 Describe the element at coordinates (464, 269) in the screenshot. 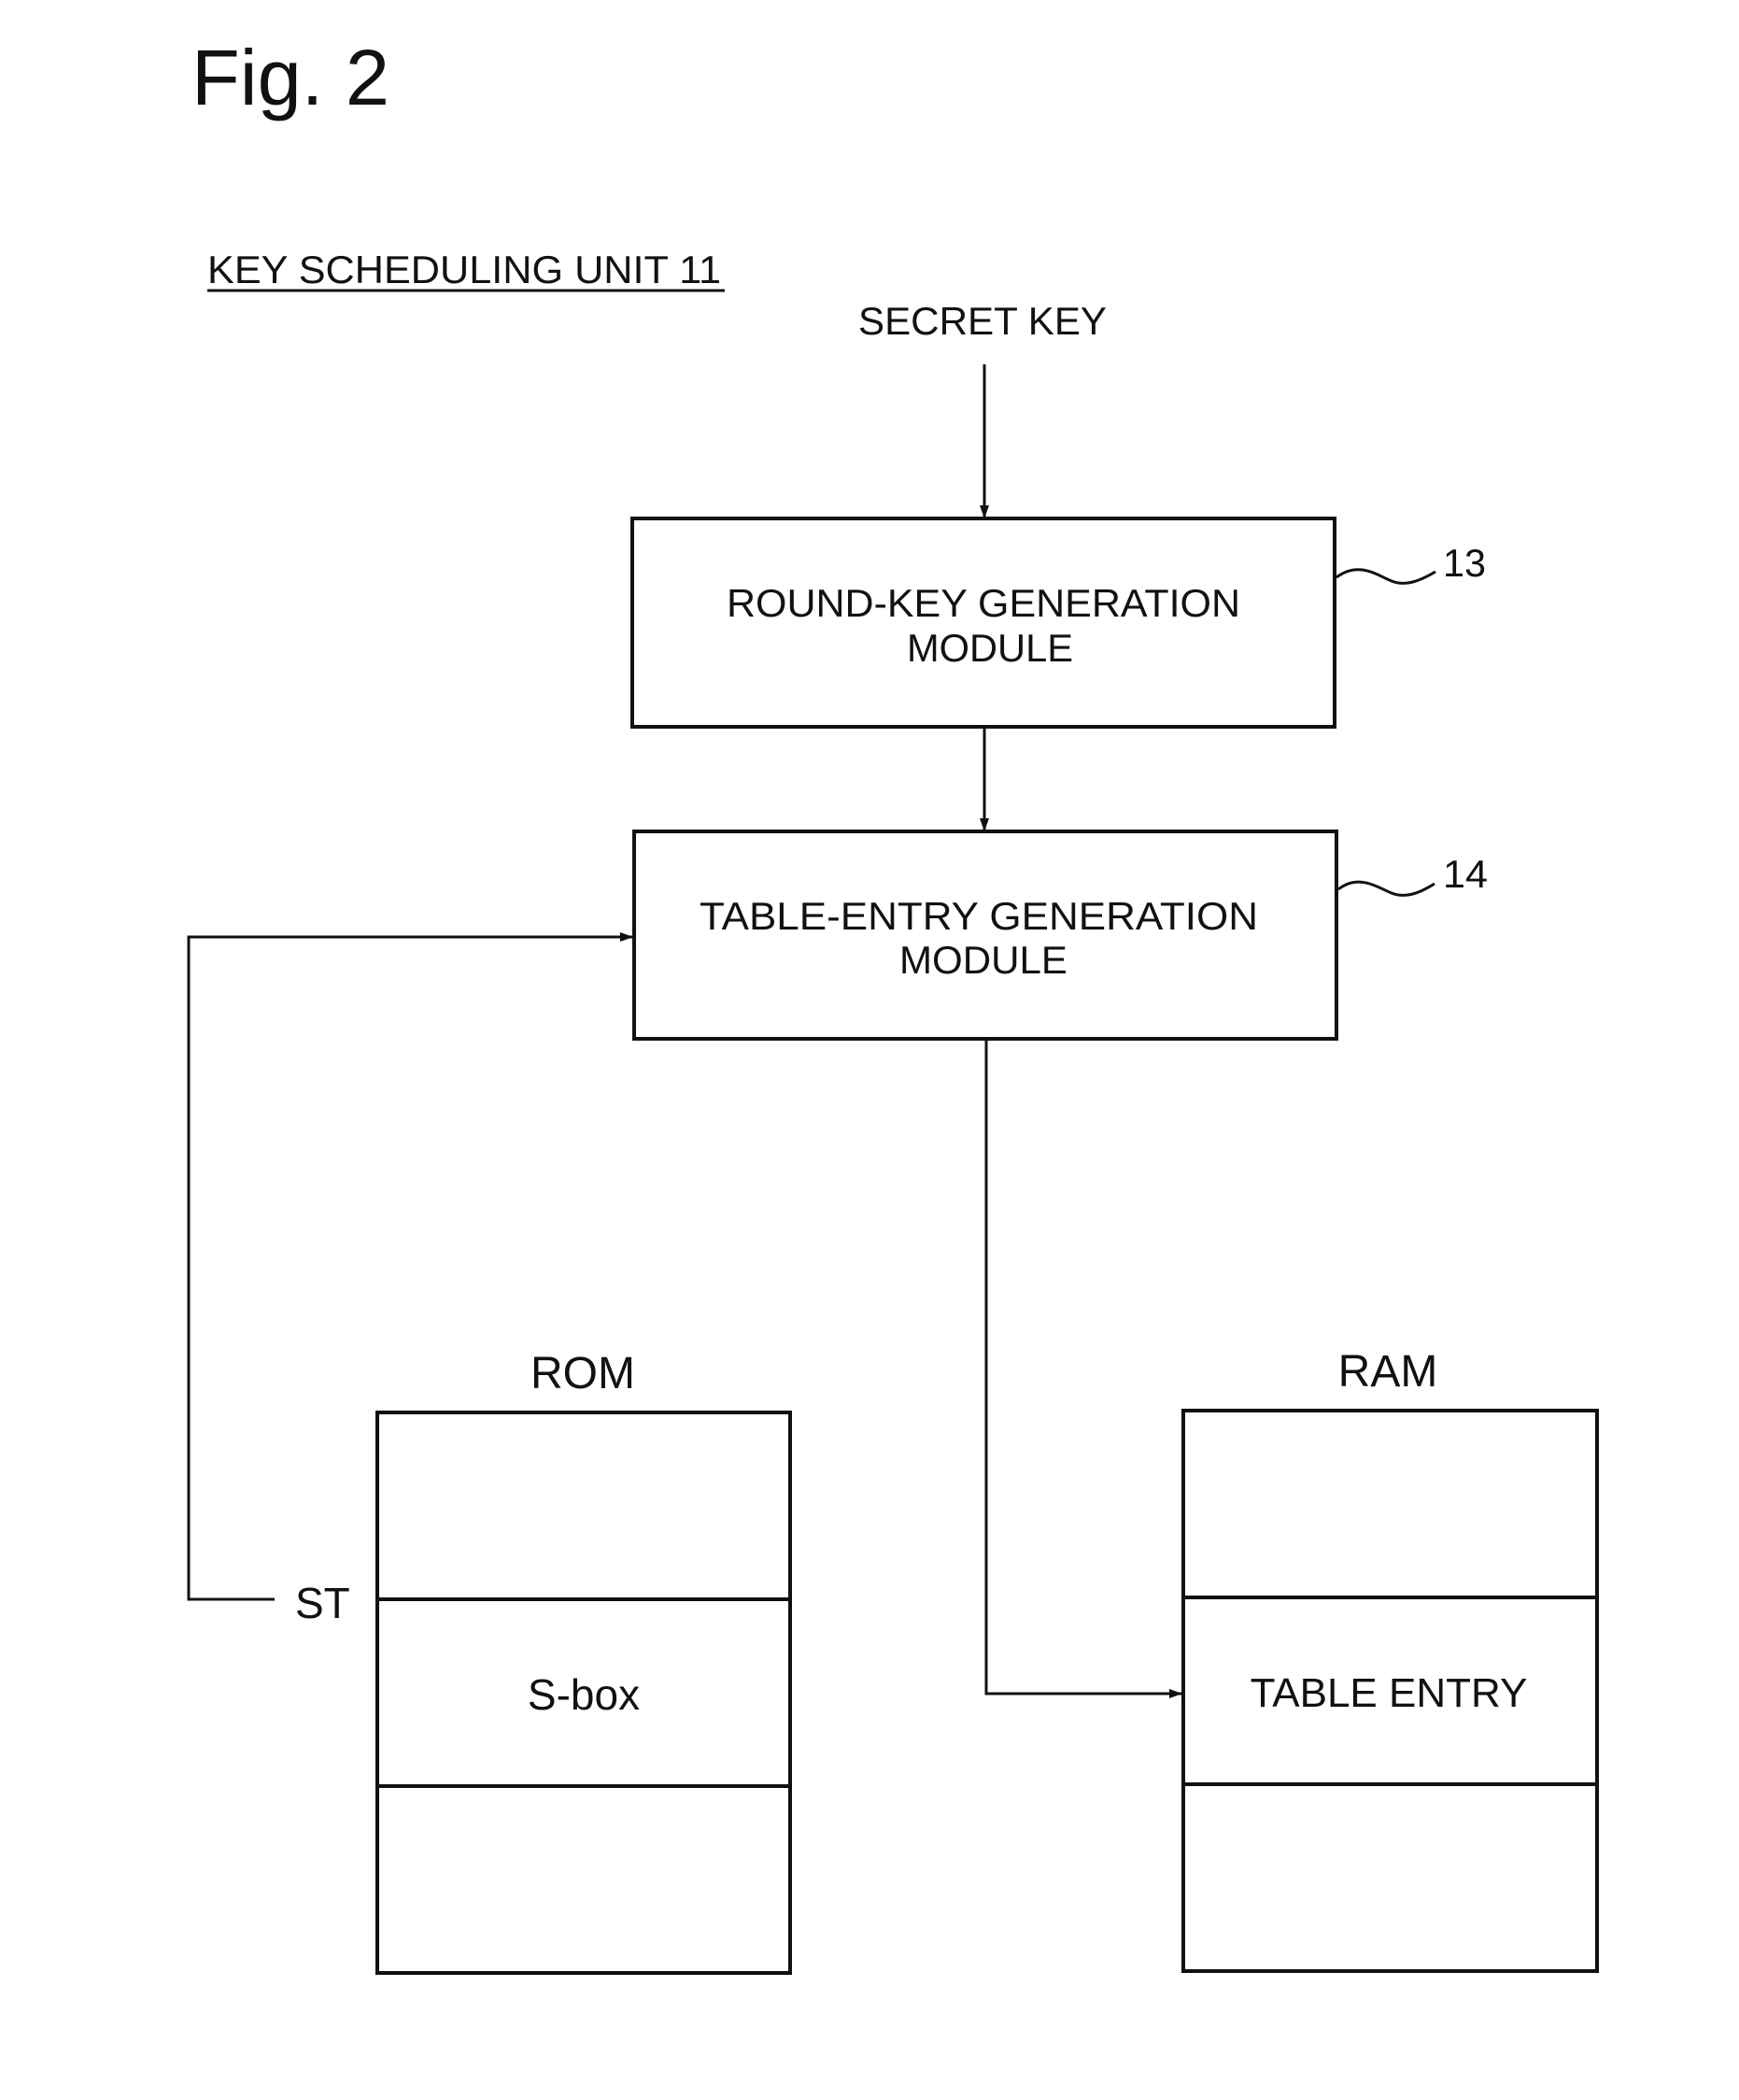

I see `unit-label: KEY SCHEDULING UNIT 11` at that location.